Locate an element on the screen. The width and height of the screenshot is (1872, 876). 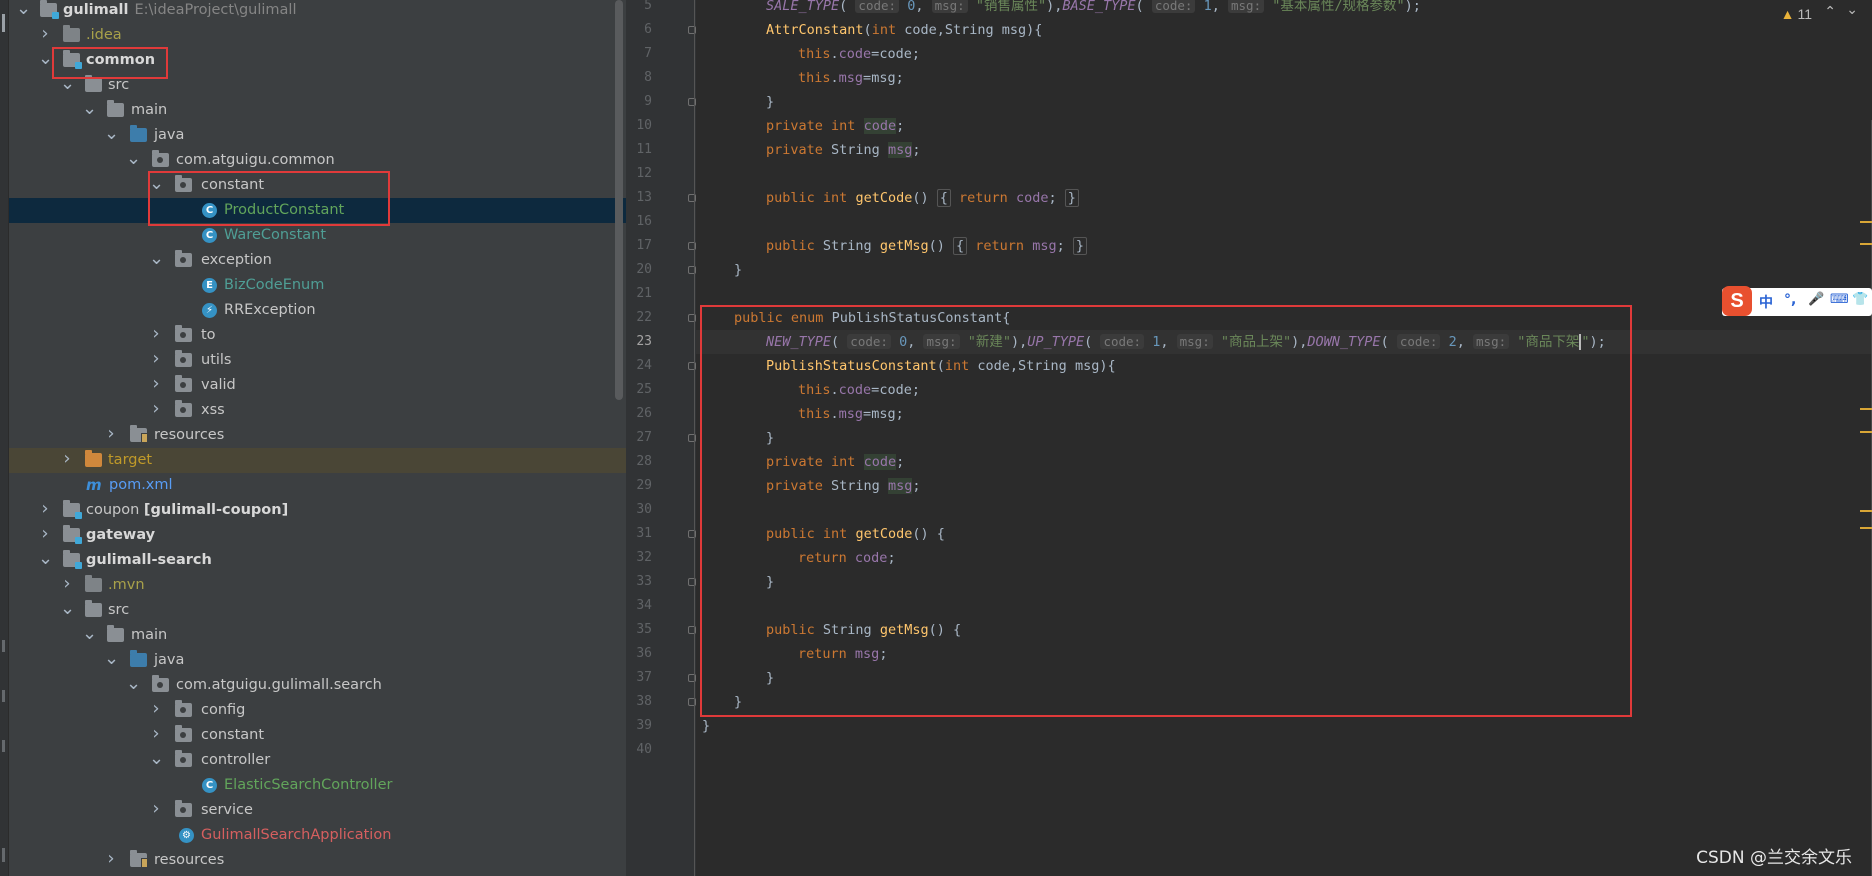
tree-row-package-search: com.atguigu.gulimall.search is located at coordinates (317, 685).